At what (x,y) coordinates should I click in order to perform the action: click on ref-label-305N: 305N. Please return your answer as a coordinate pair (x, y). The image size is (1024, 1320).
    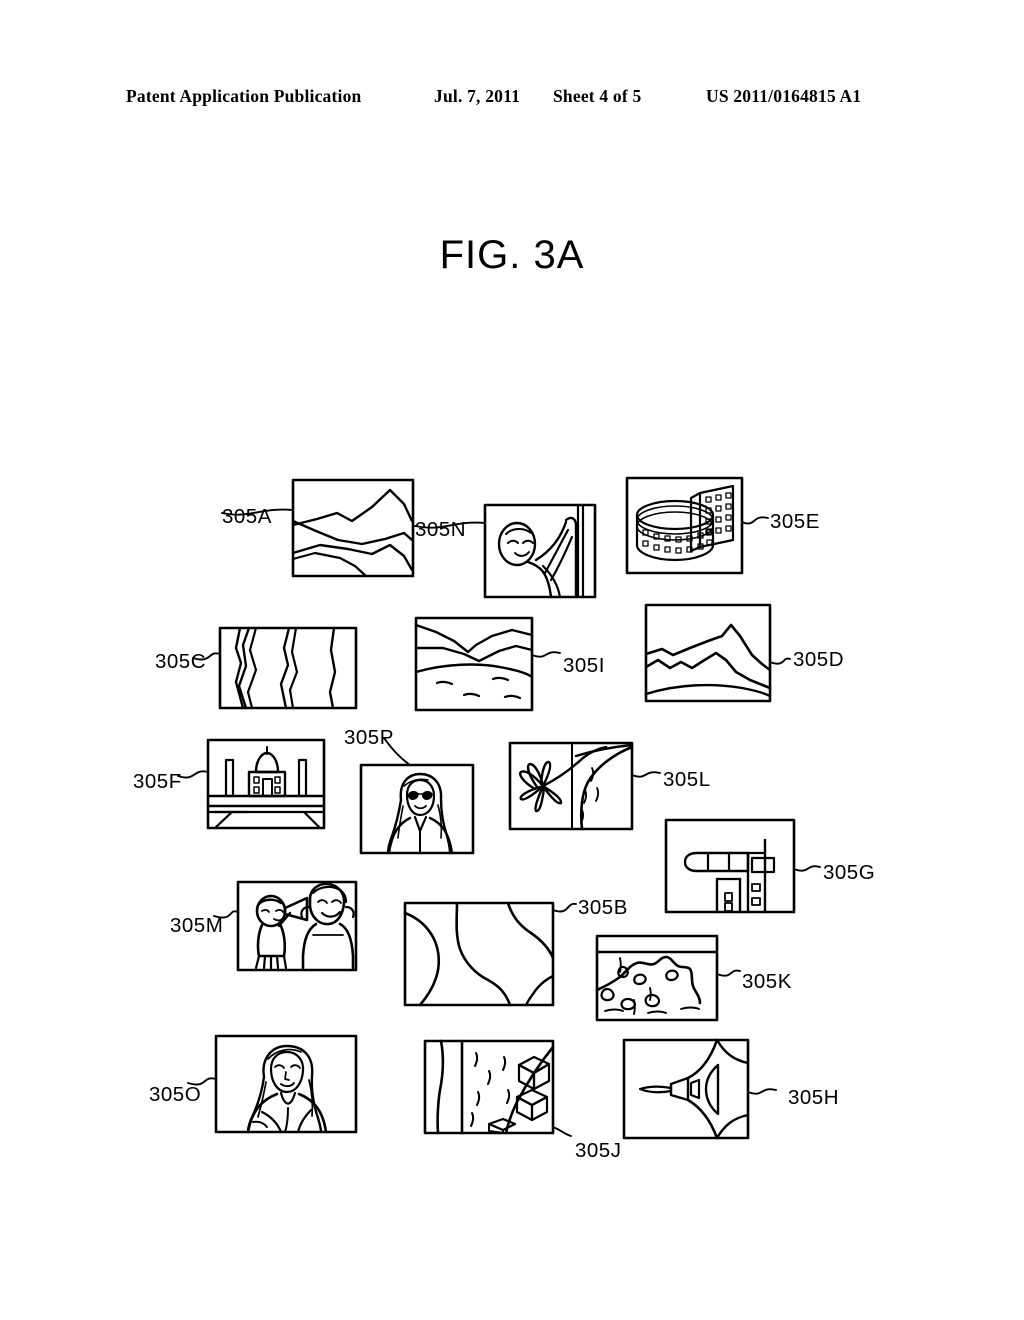
    Looking at the image, I should click on (441, 529).